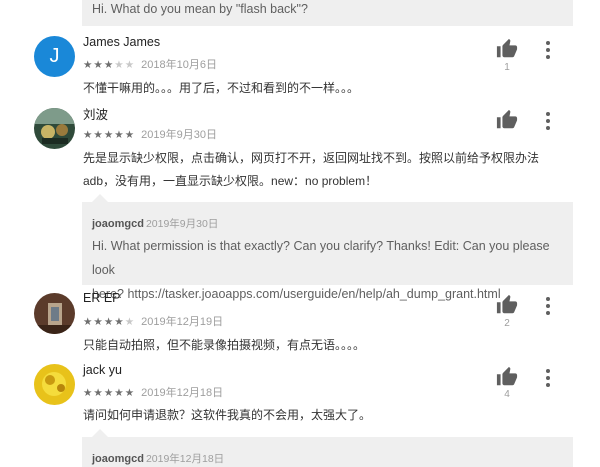 The image size is (600, 467). Describe the element at coordinates (179, 135) in the screenshot. I see `review-date: 2019年9月30日` at that location.